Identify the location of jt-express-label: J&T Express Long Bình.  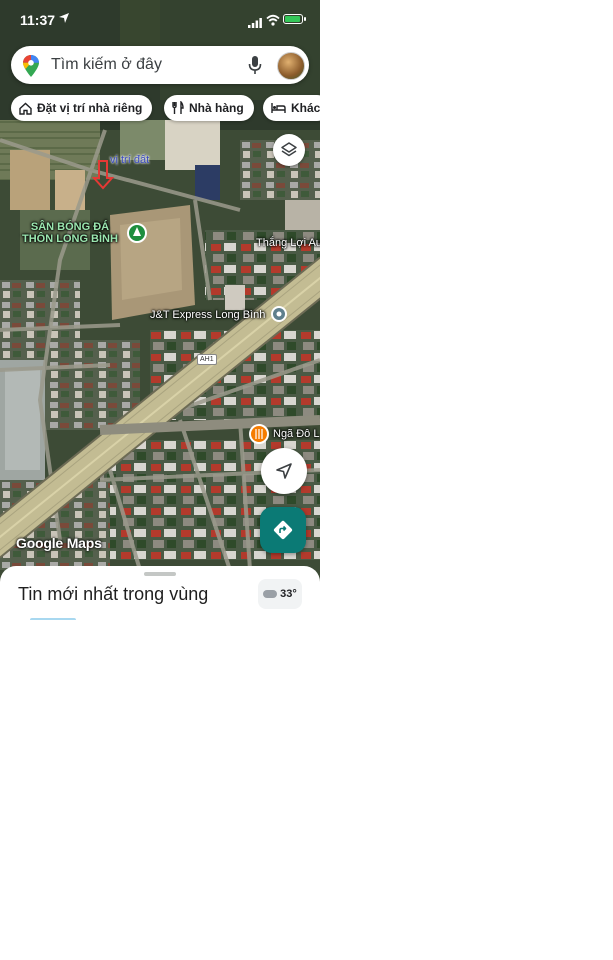
(207, 315).